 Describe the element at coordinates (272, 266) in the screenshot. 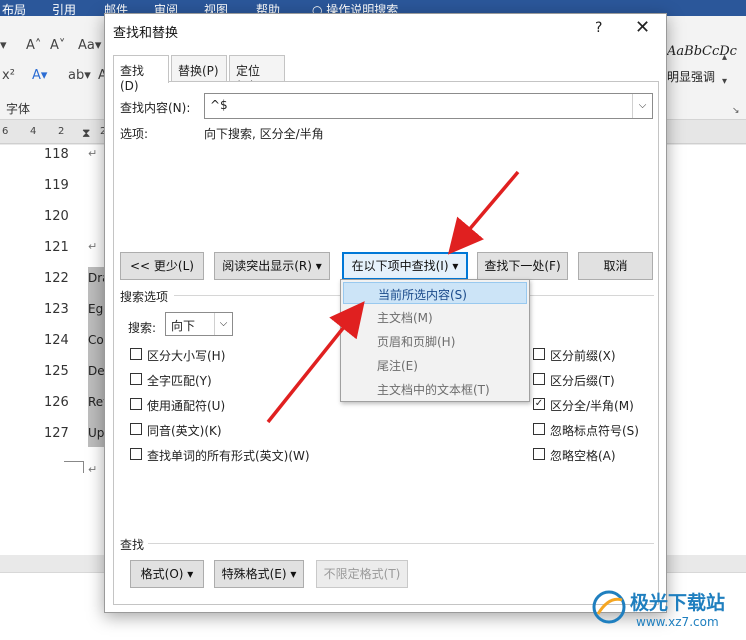

I see `reading-highlight-button: 阅读突出显示(R) ▾` at that location.